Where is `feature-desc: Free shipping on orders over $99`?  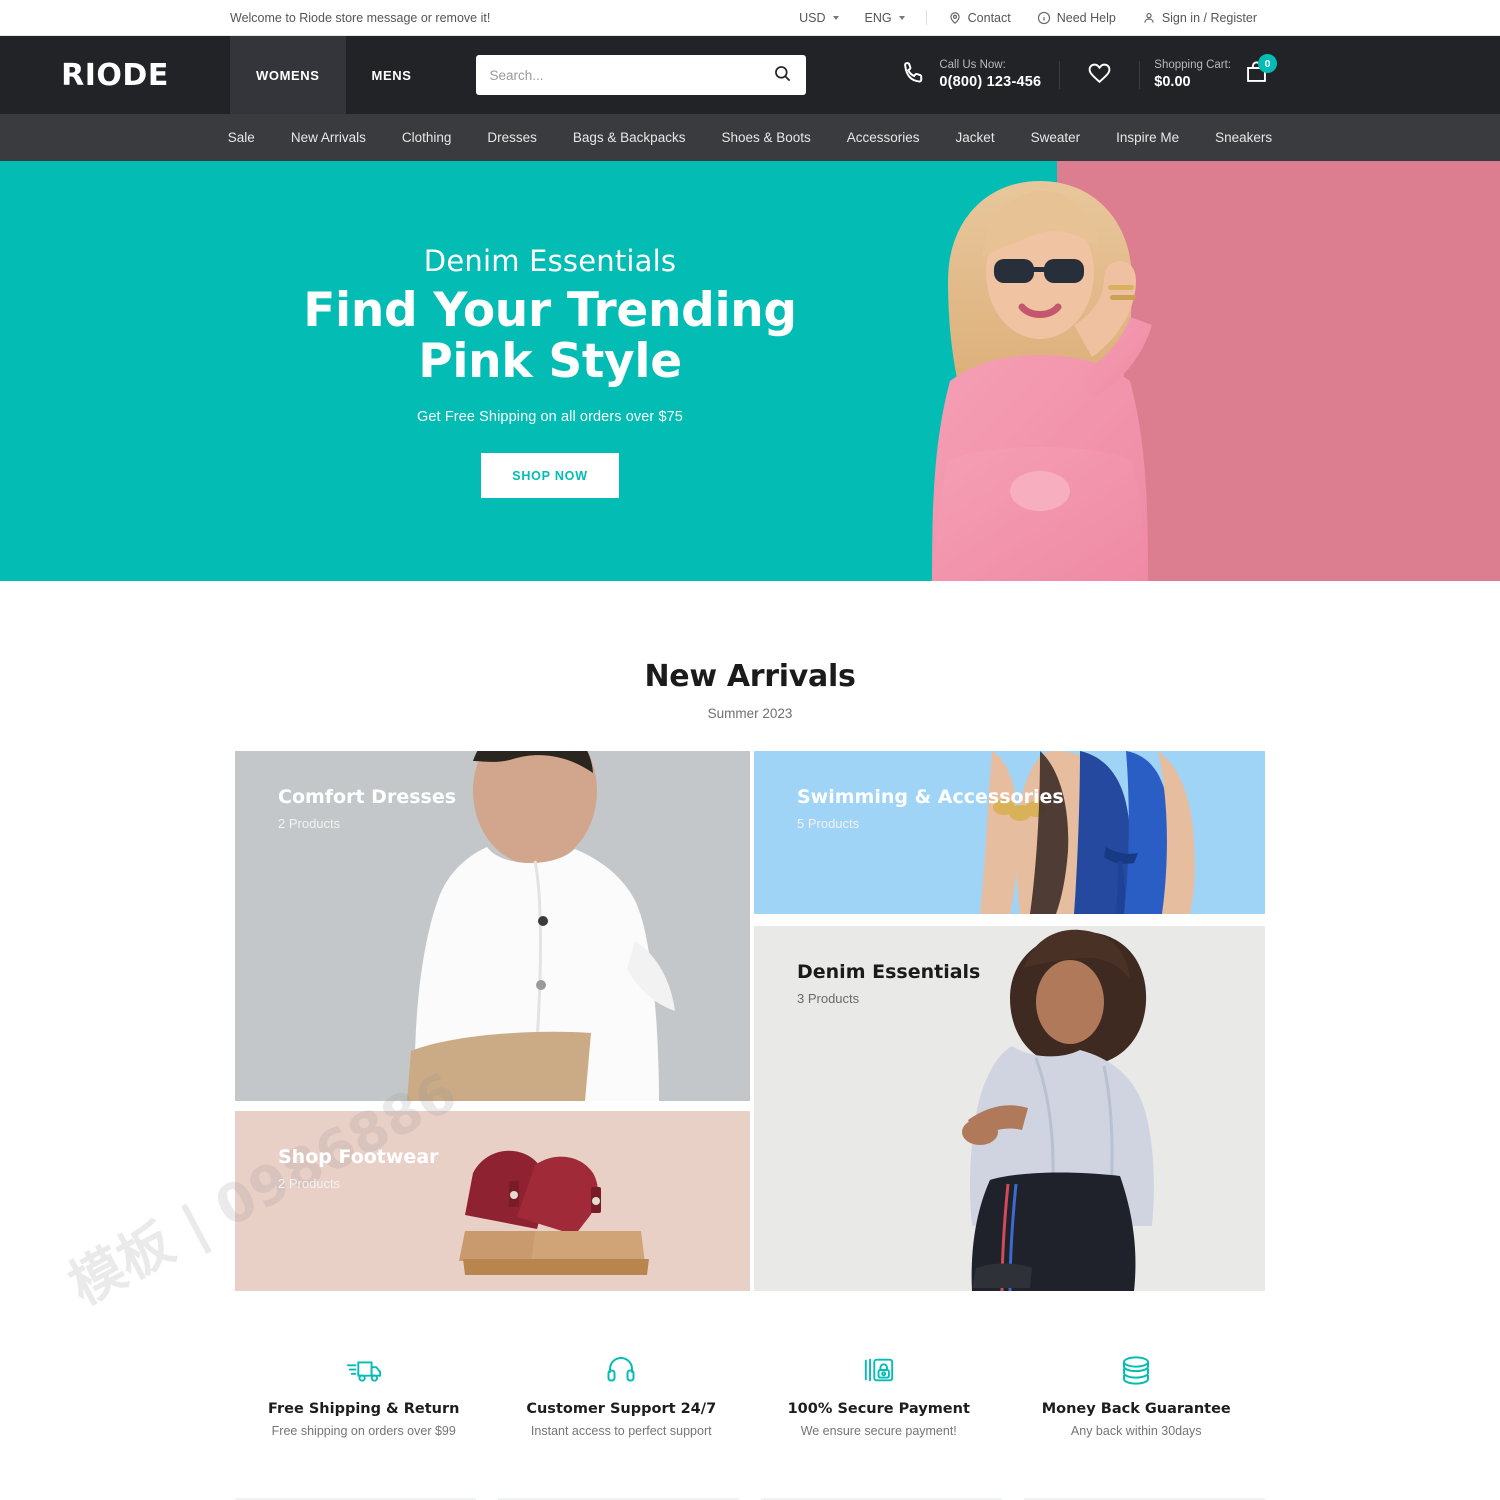 feature-desc: Free shipping on orders over $99 is located at coordinates (363, 1431).